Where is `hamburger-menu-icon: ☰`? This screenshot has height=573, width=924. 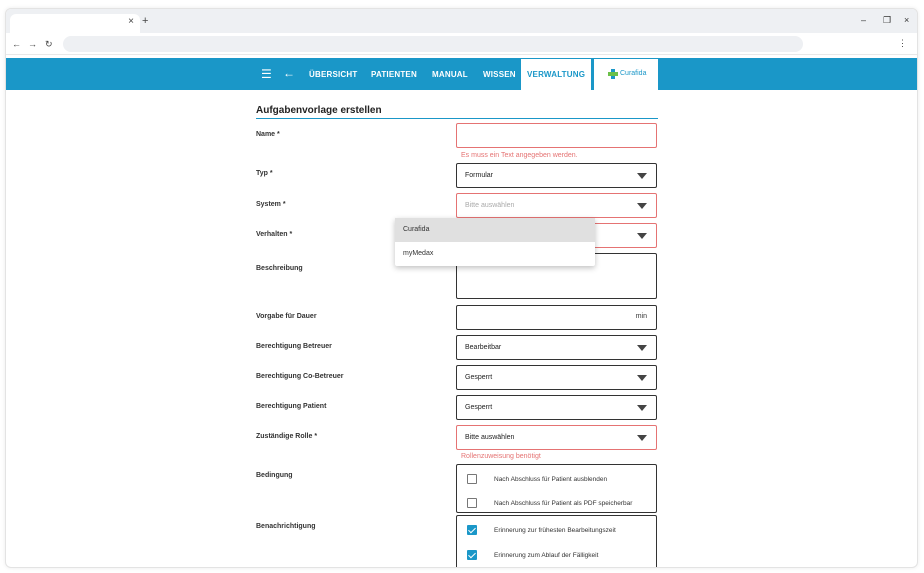
hamburger-menu-icon: ☰ is located at coordinates (266, 74).